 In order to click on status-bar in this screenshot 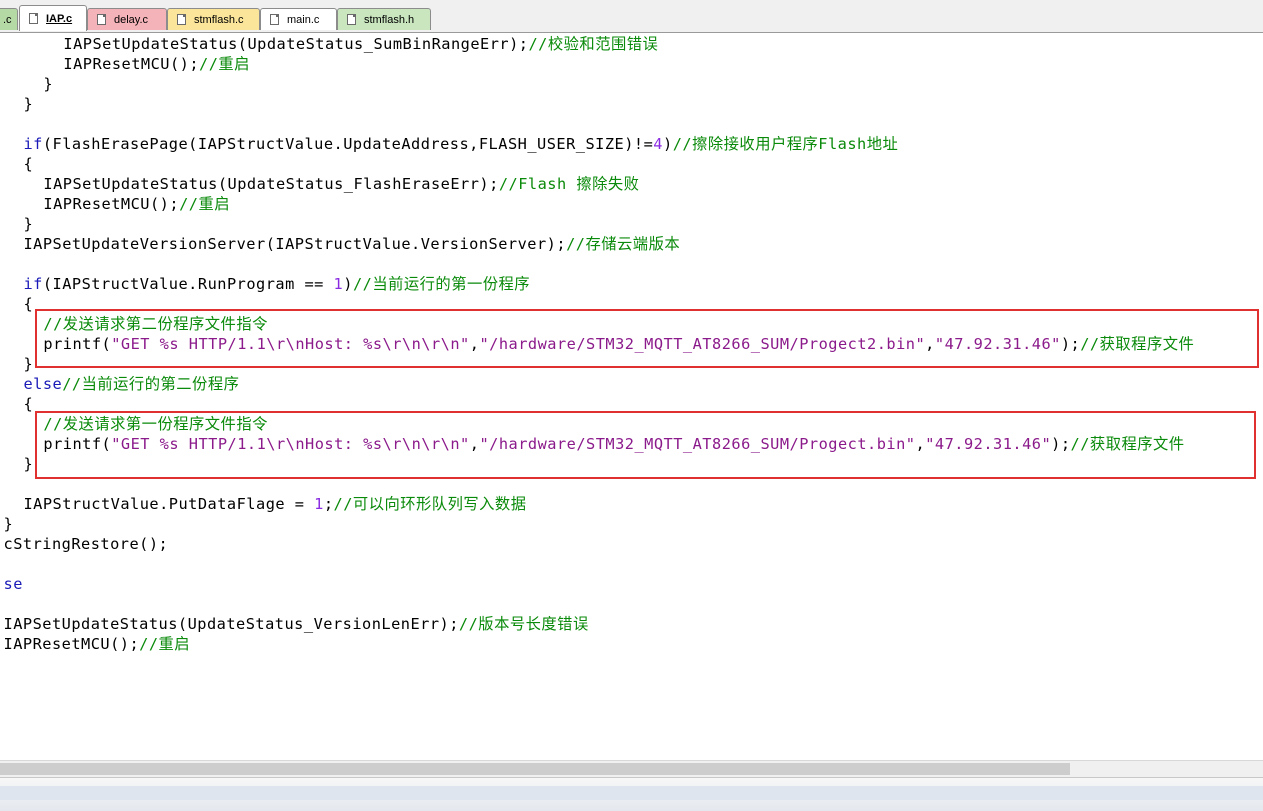, I will do `click(631, 794)`.